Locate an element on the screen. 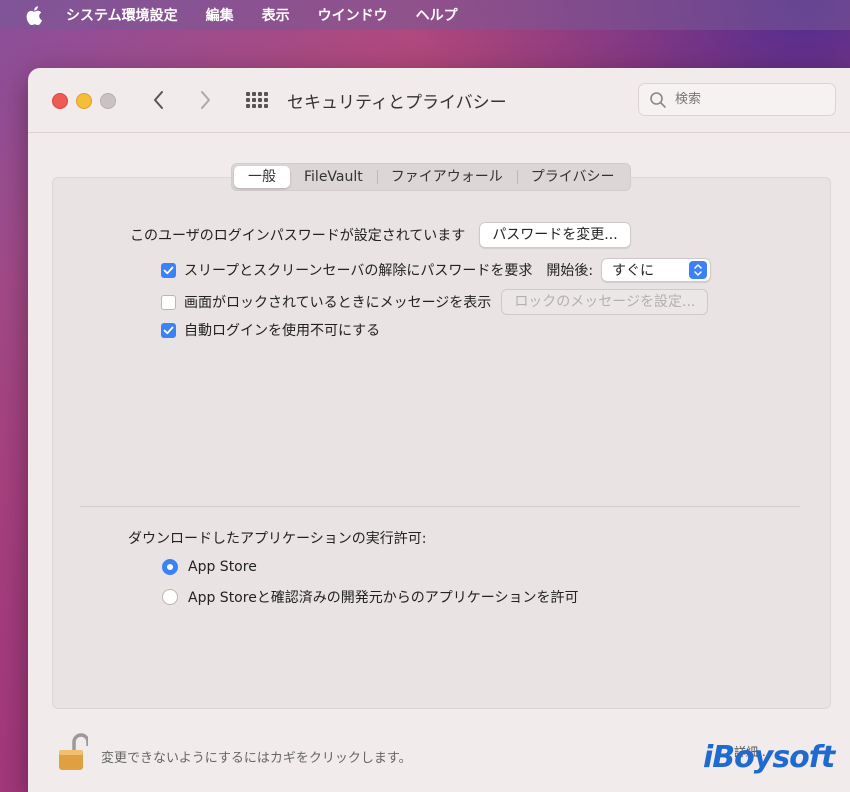  radio-app-store is located at coordinates (170, 567).